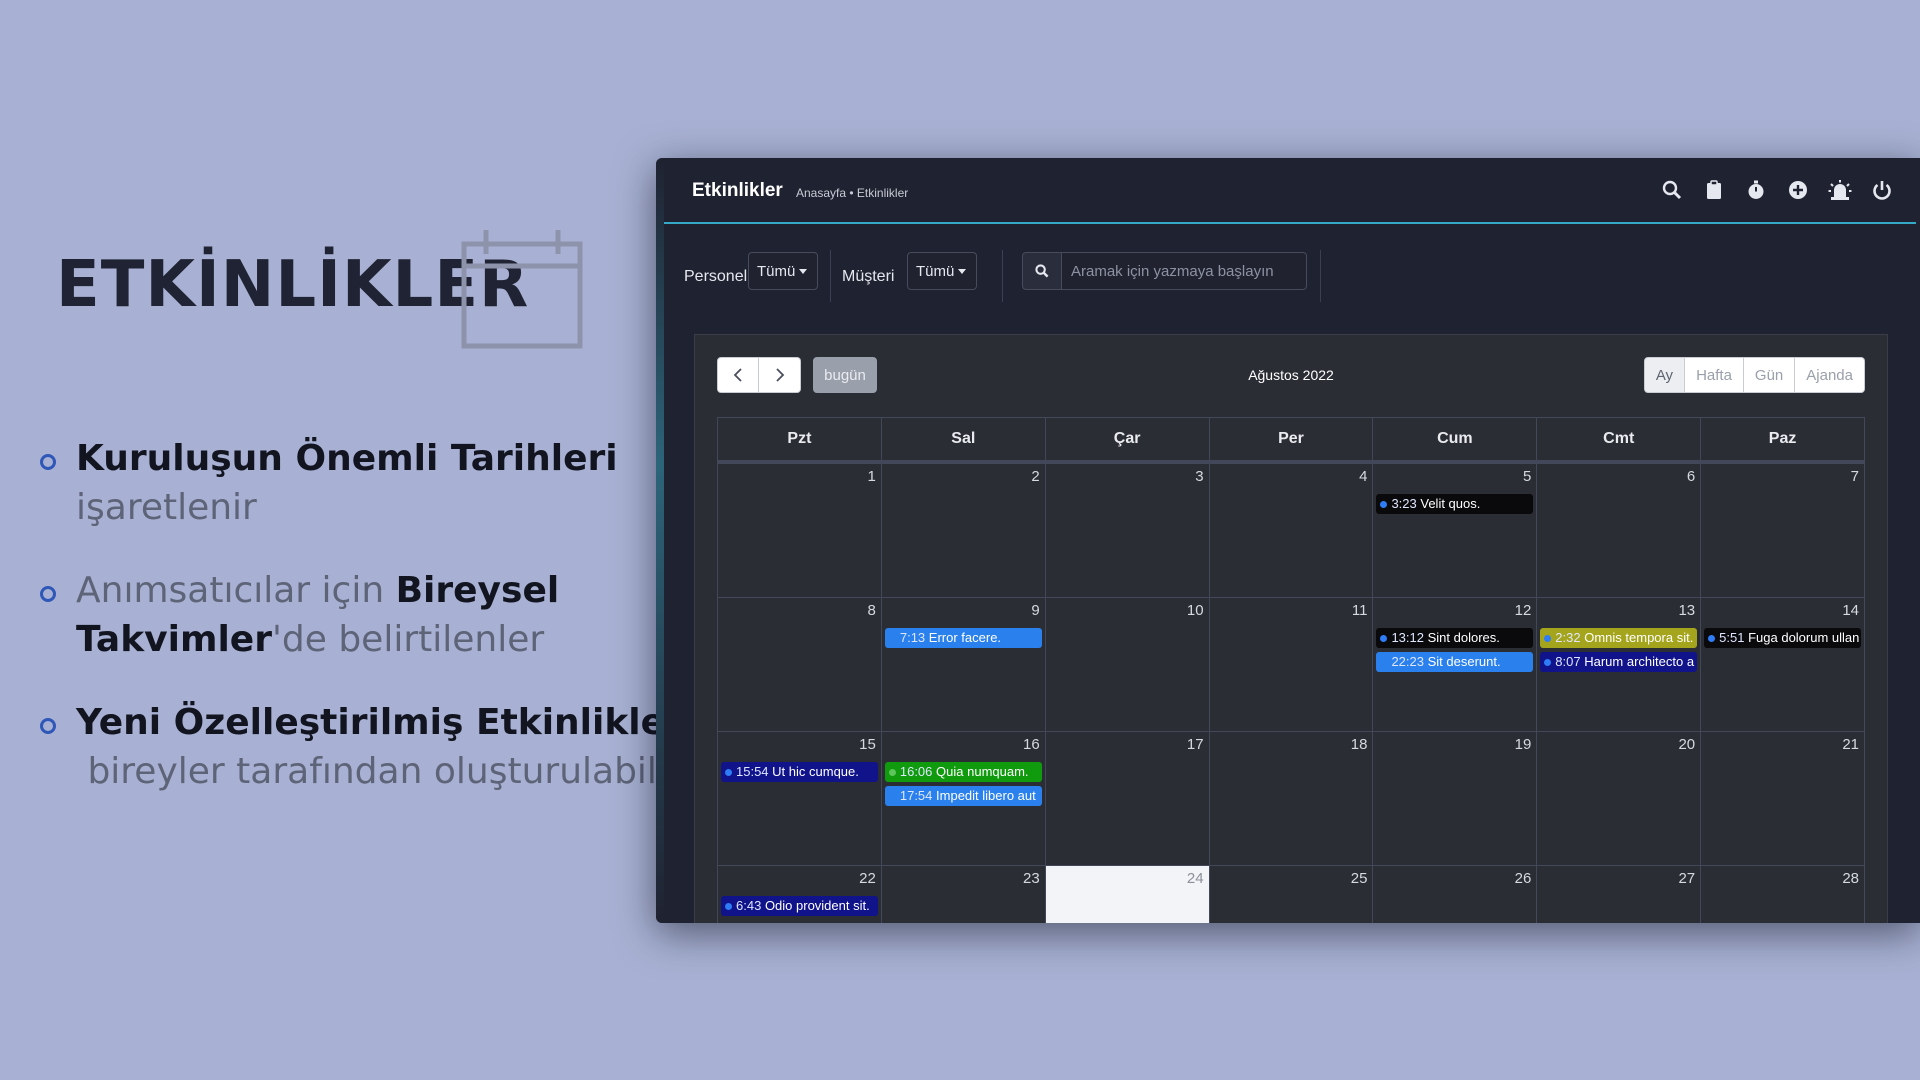  What do you see at coordinates (1292, 798) in the screenshot?
I see `day-cell: 18` at bounding box center [1292, 798].